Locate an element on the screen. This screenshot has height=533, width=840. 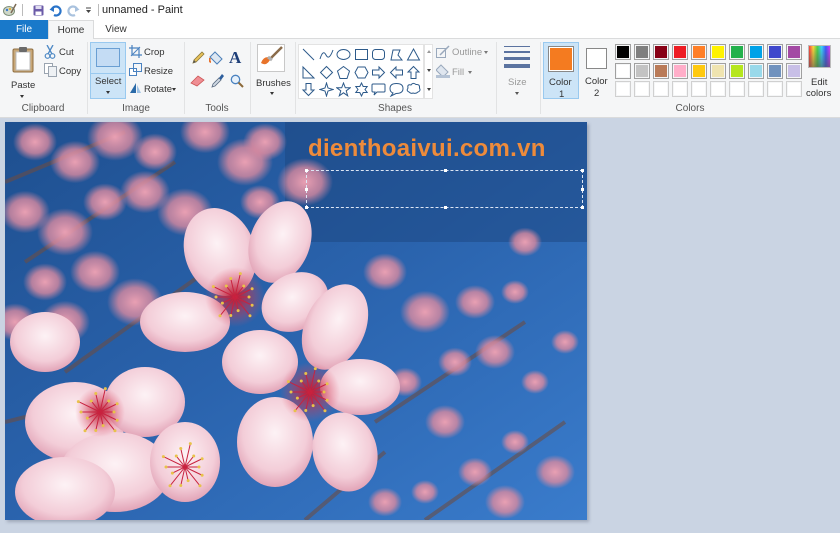
resize-button: Resize is located at coordinates (152, 70).